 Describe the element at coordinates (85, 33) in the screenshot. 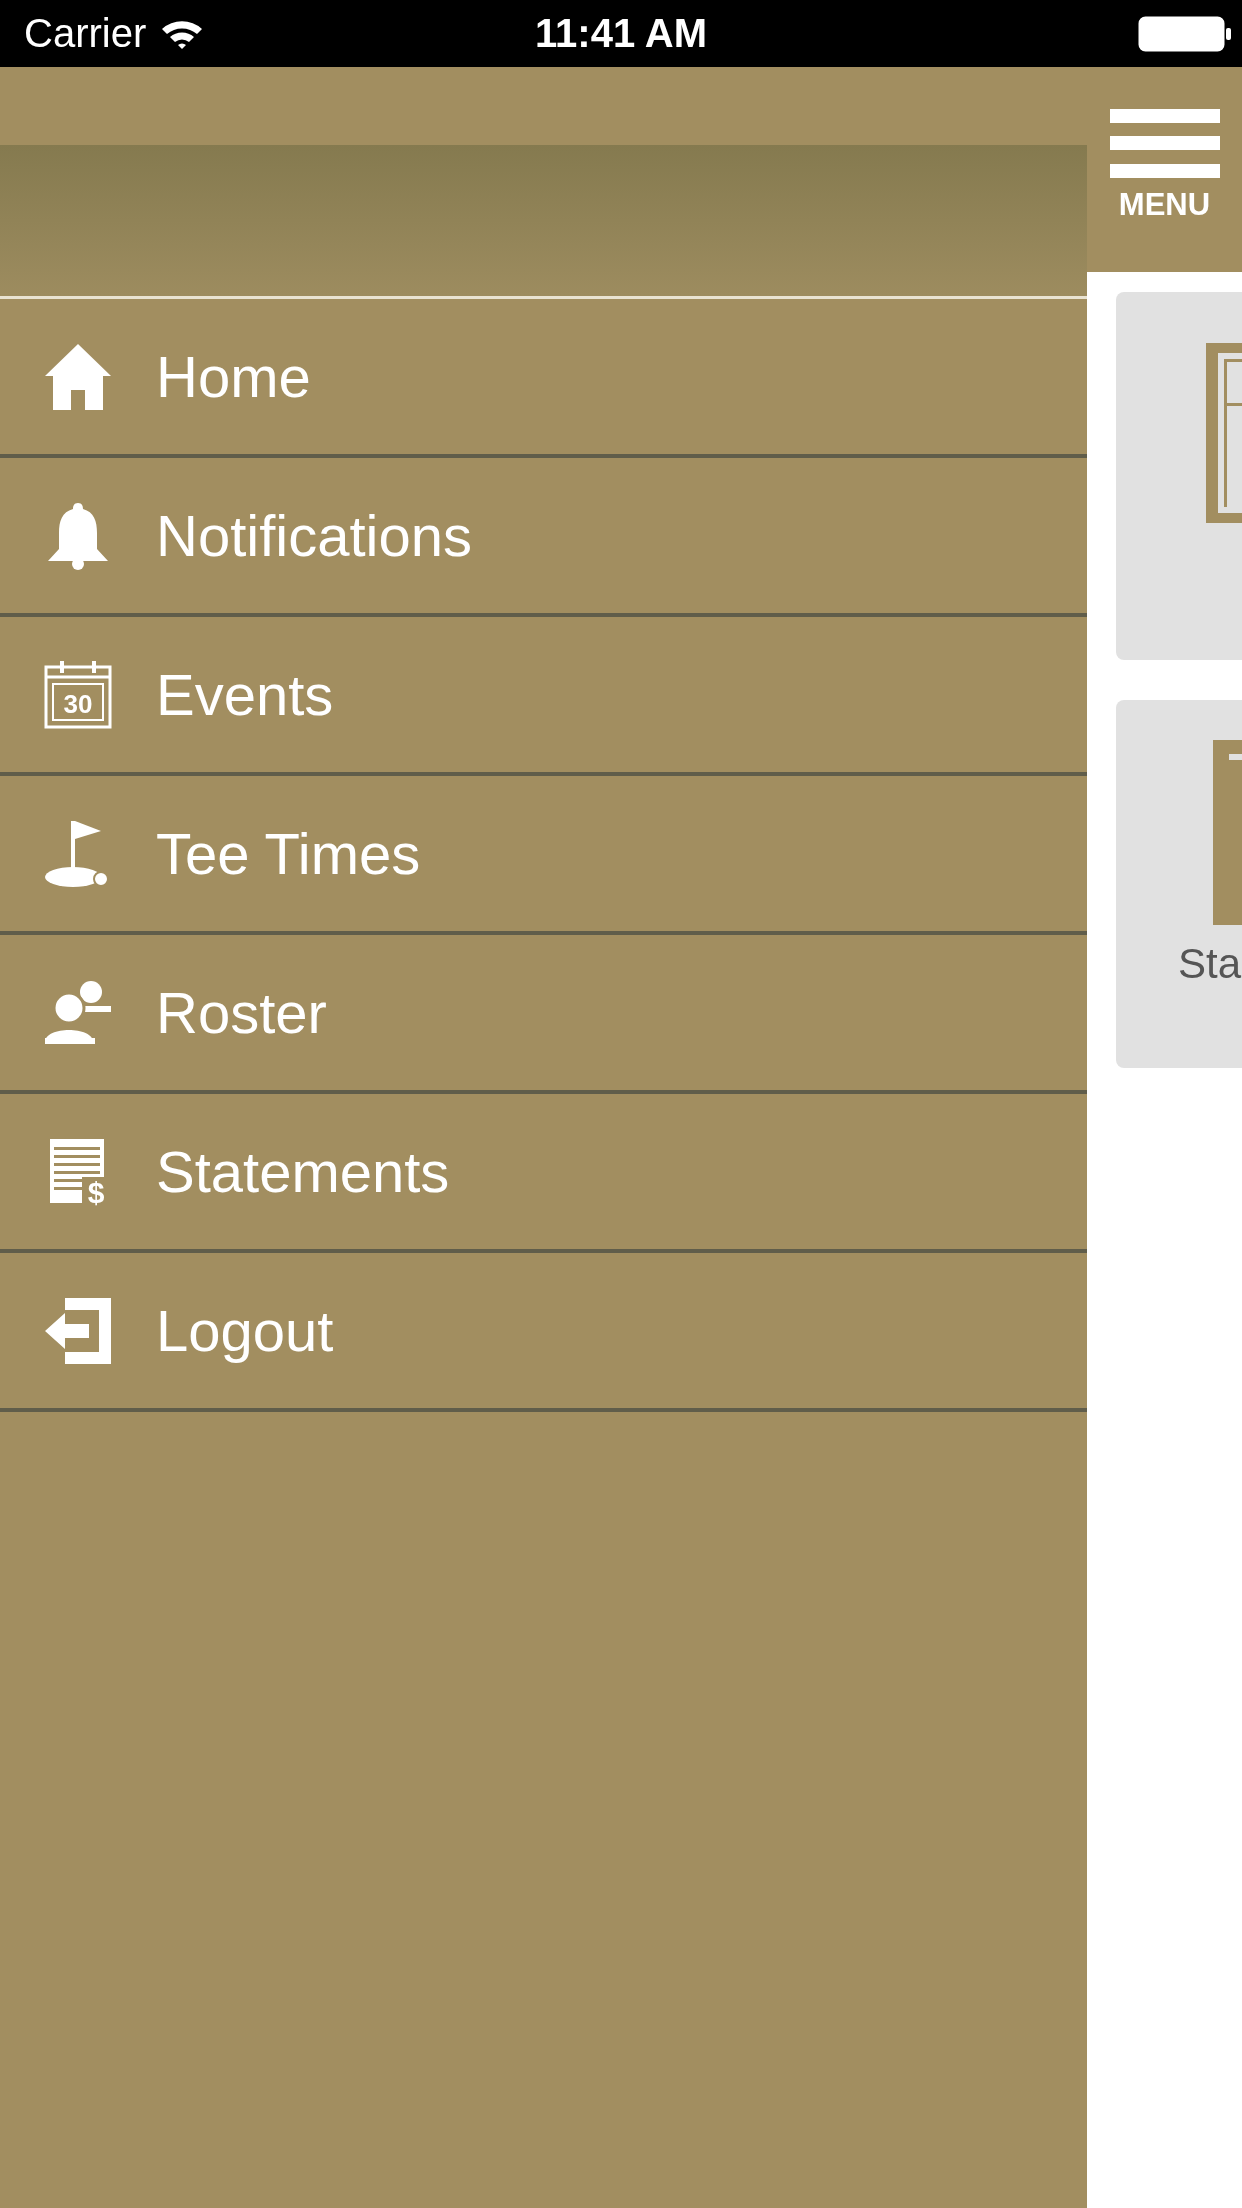

I see `carrier-name: Carrier` at that location.